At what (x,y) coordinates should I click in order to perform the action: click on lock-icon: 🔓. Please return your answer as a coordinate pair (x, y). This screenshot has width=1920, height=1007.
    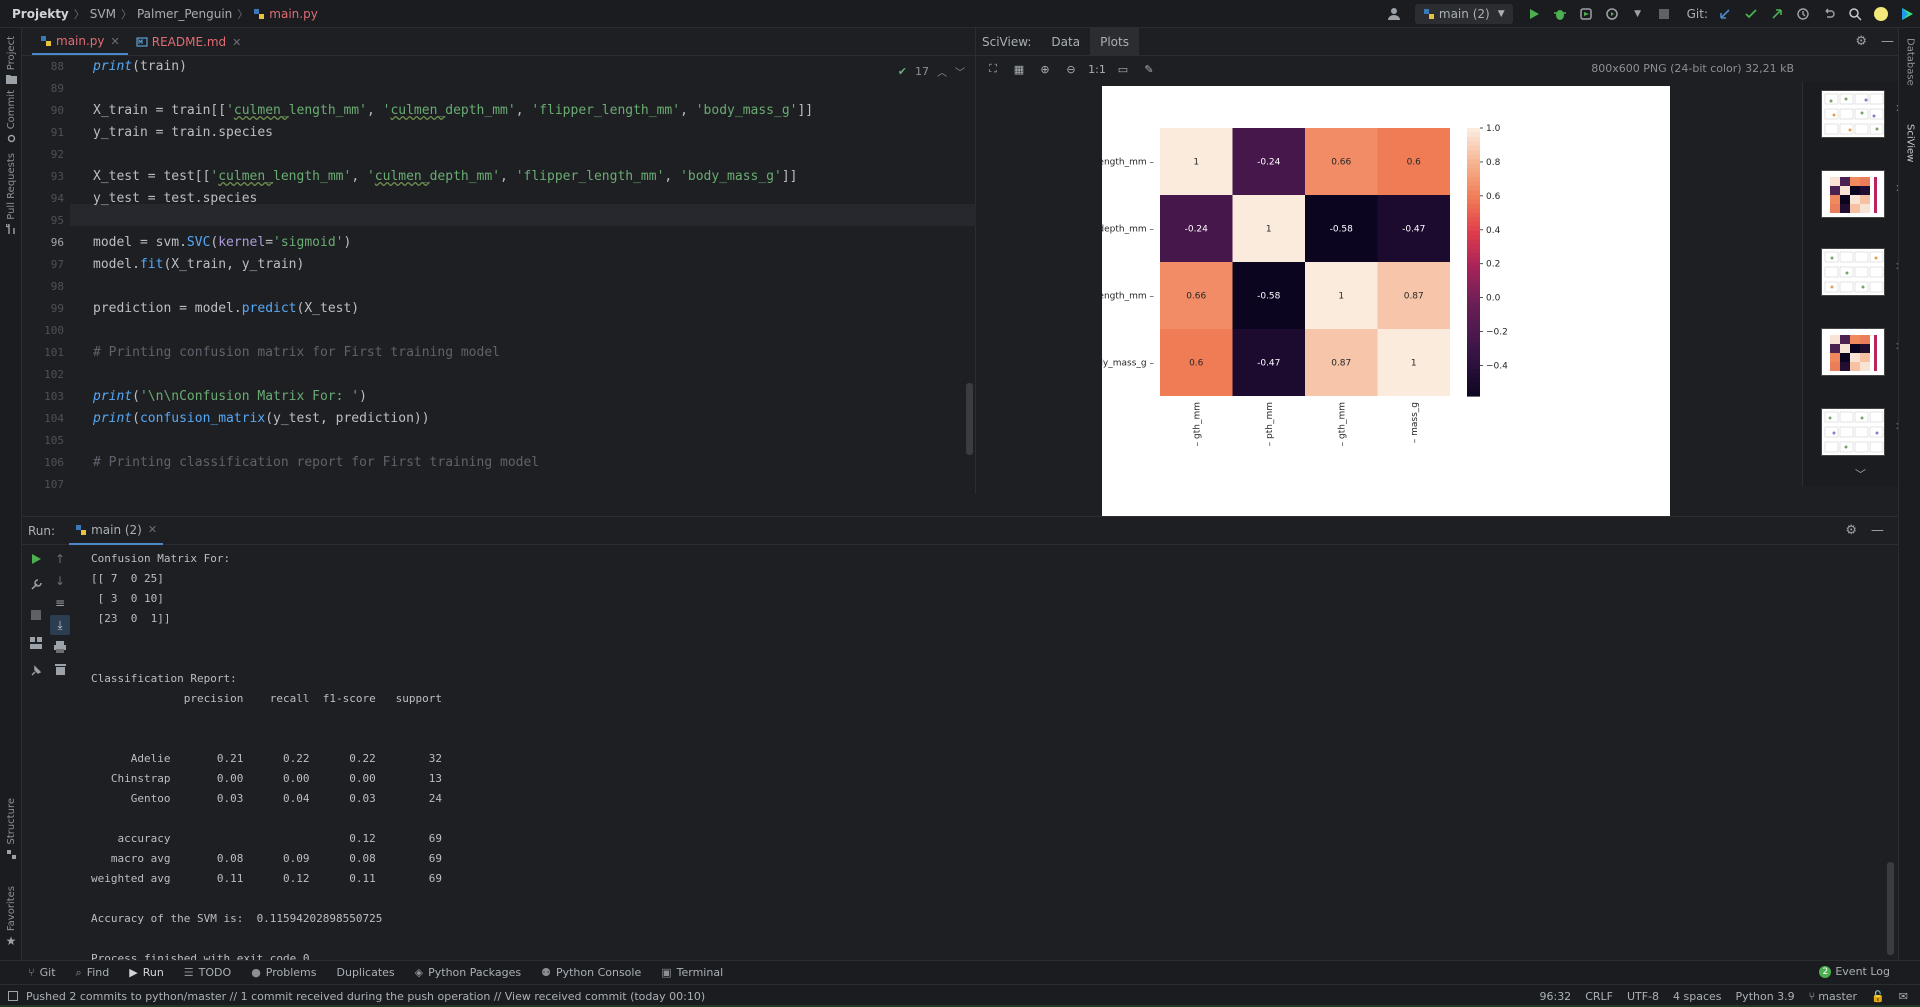
    Looking at the image, I should click on (1878, 996).